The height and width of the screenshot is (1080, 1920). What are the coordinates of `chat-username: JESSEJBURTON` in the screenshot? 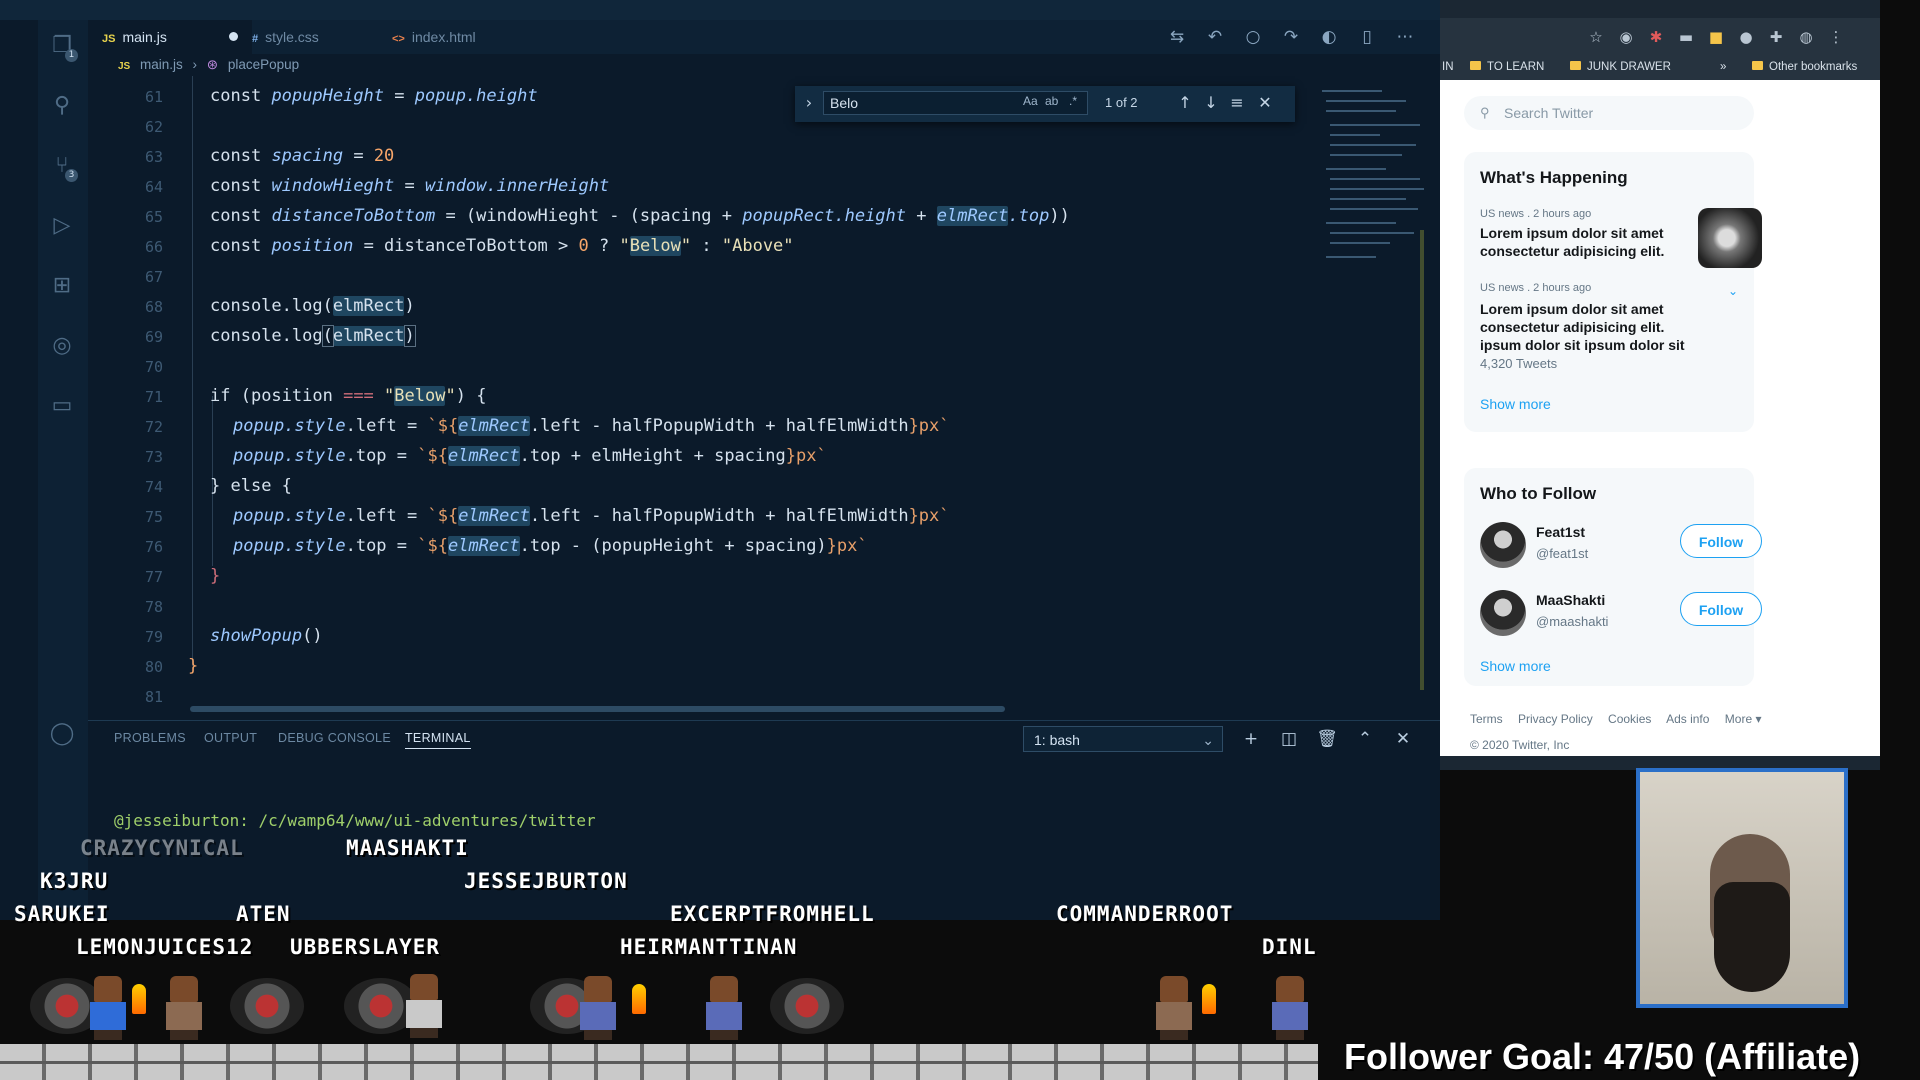 It's located at (546, 881).